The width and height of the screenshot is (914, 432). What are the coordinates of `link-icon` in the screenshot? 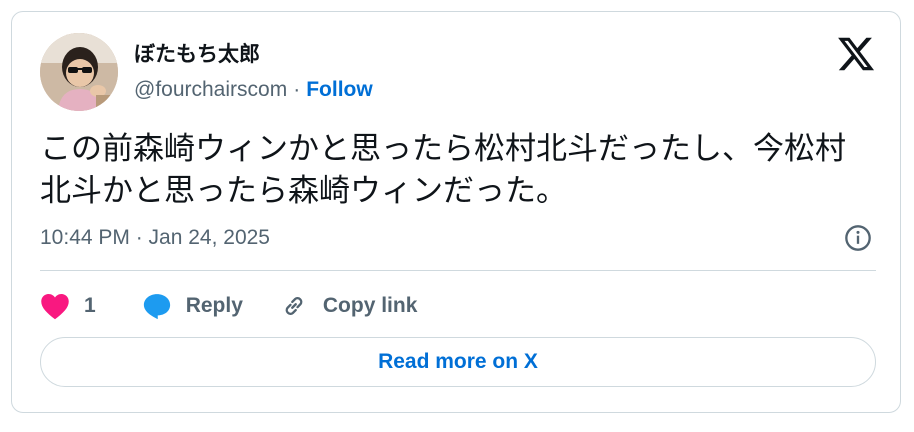 It's located at (294, 306).